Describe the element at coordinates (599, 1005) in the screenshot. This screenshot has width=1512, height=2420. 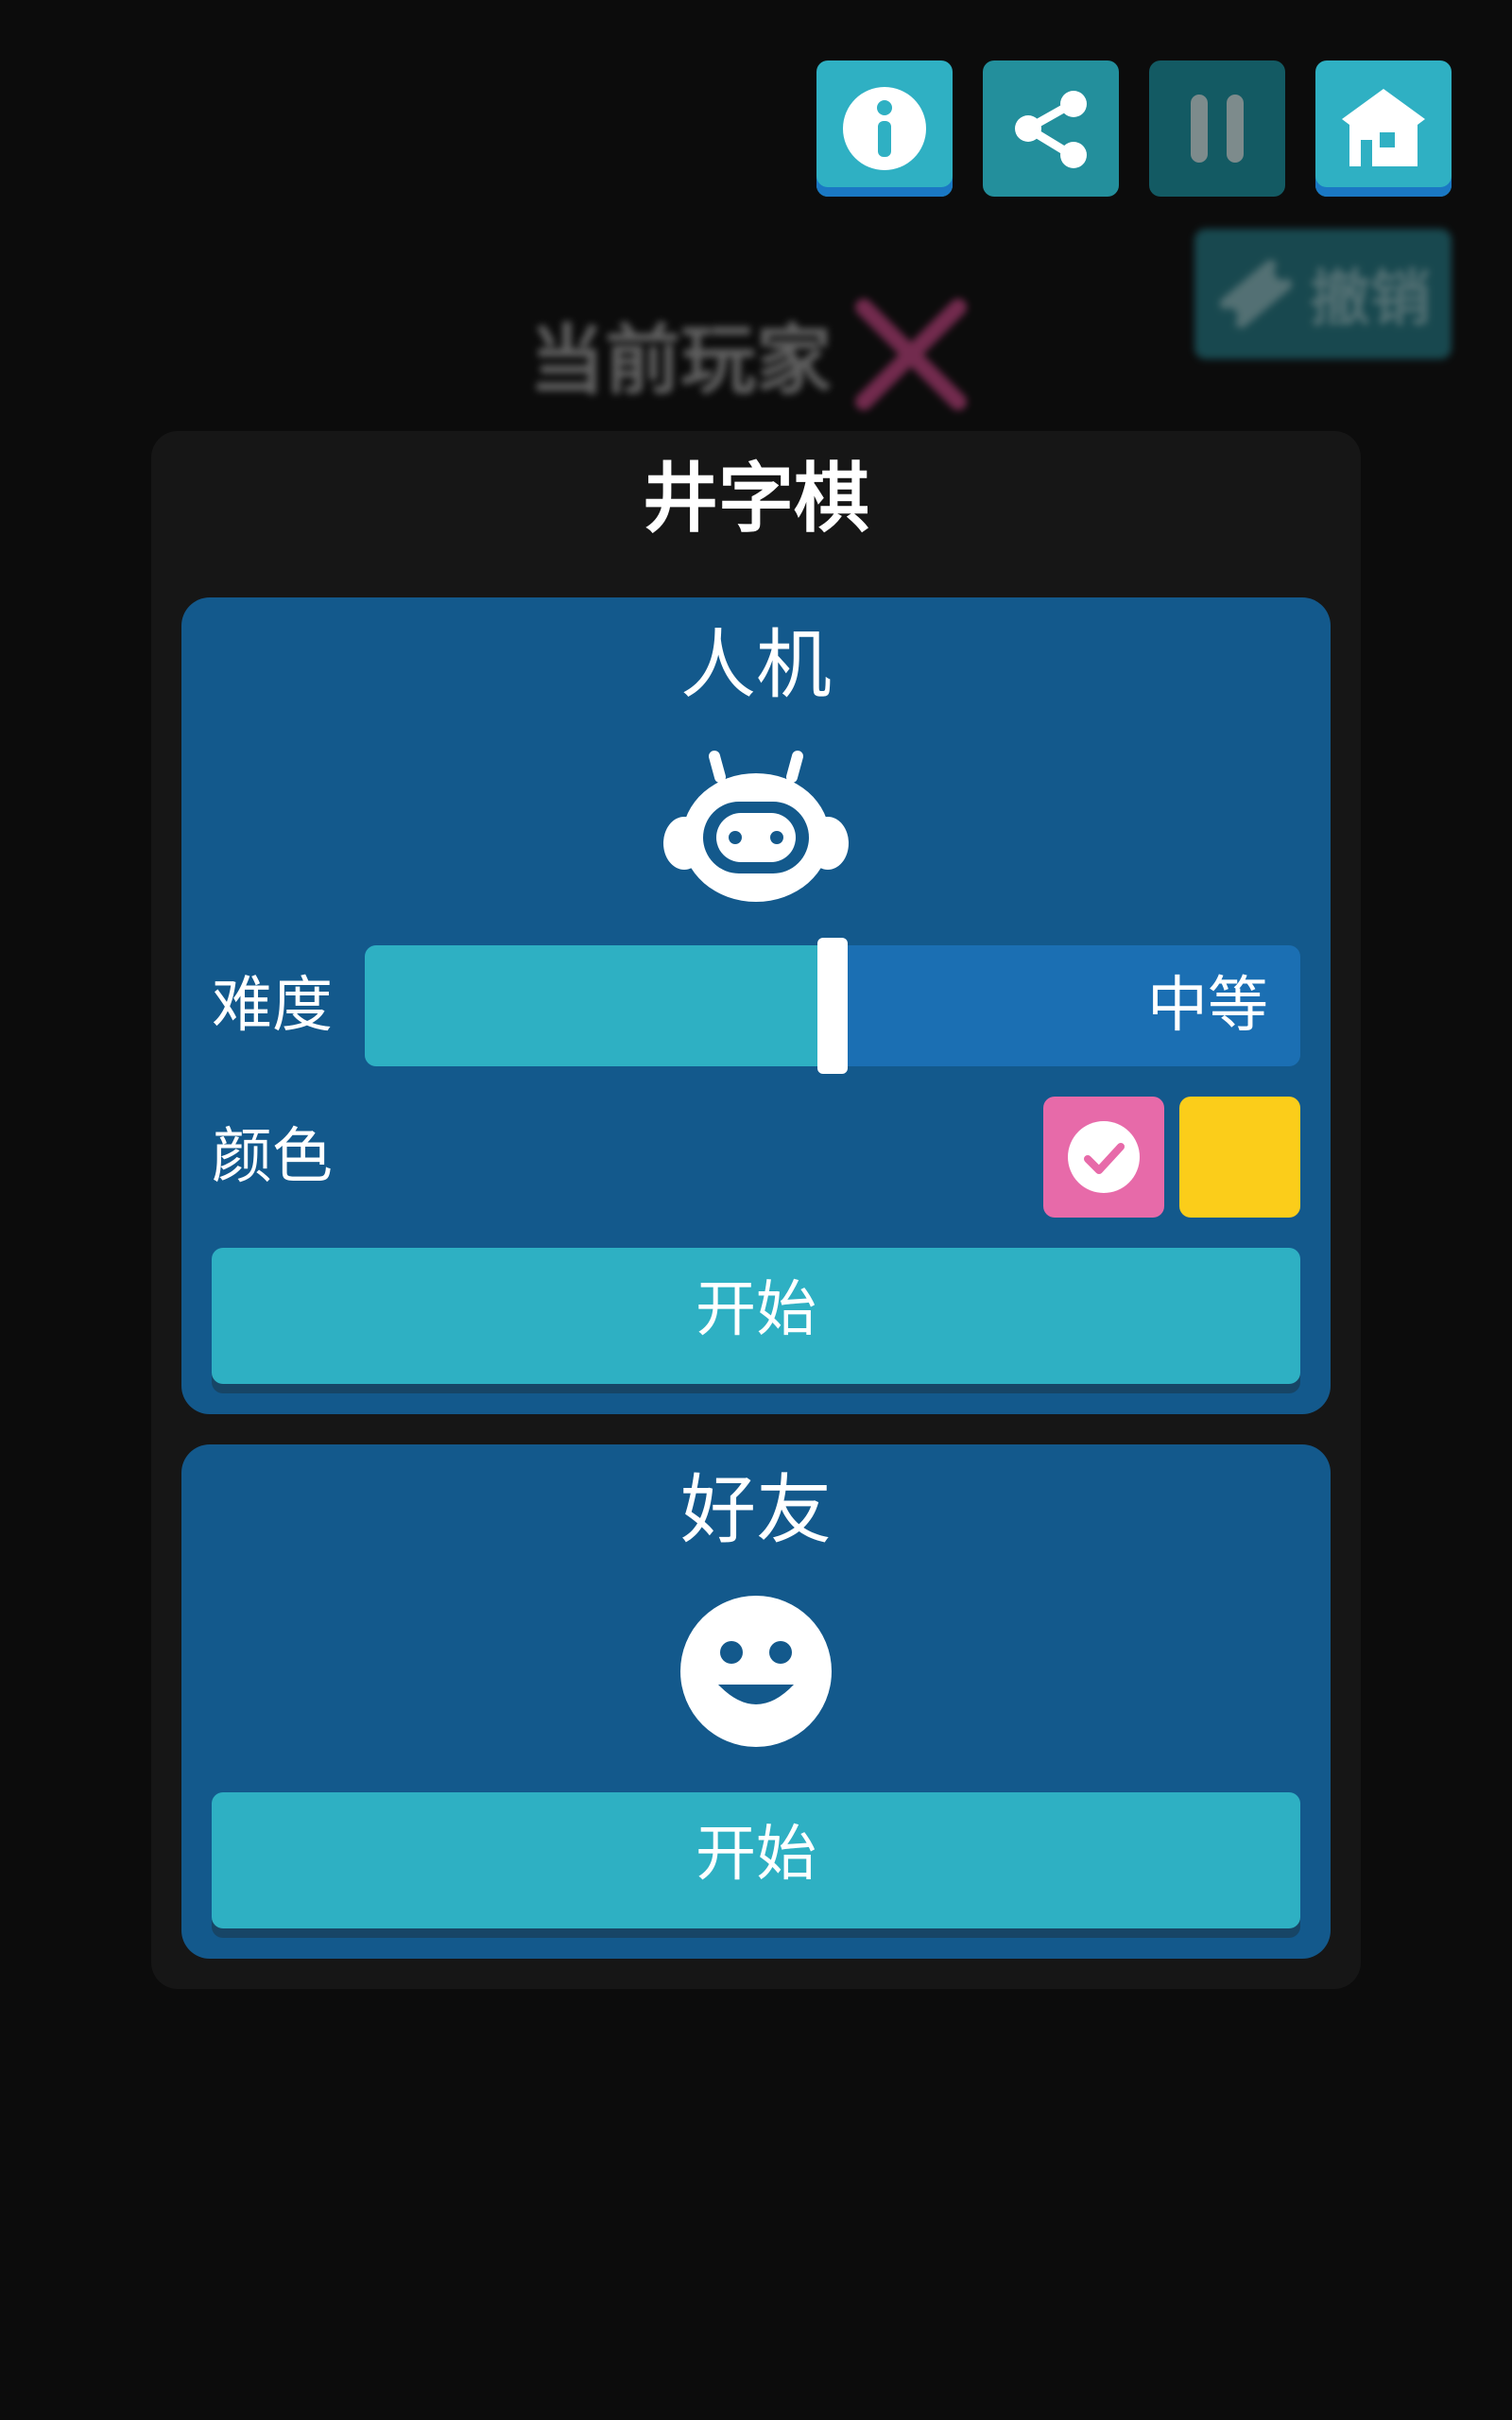
I see `difficulty-slider-fill` at that location.